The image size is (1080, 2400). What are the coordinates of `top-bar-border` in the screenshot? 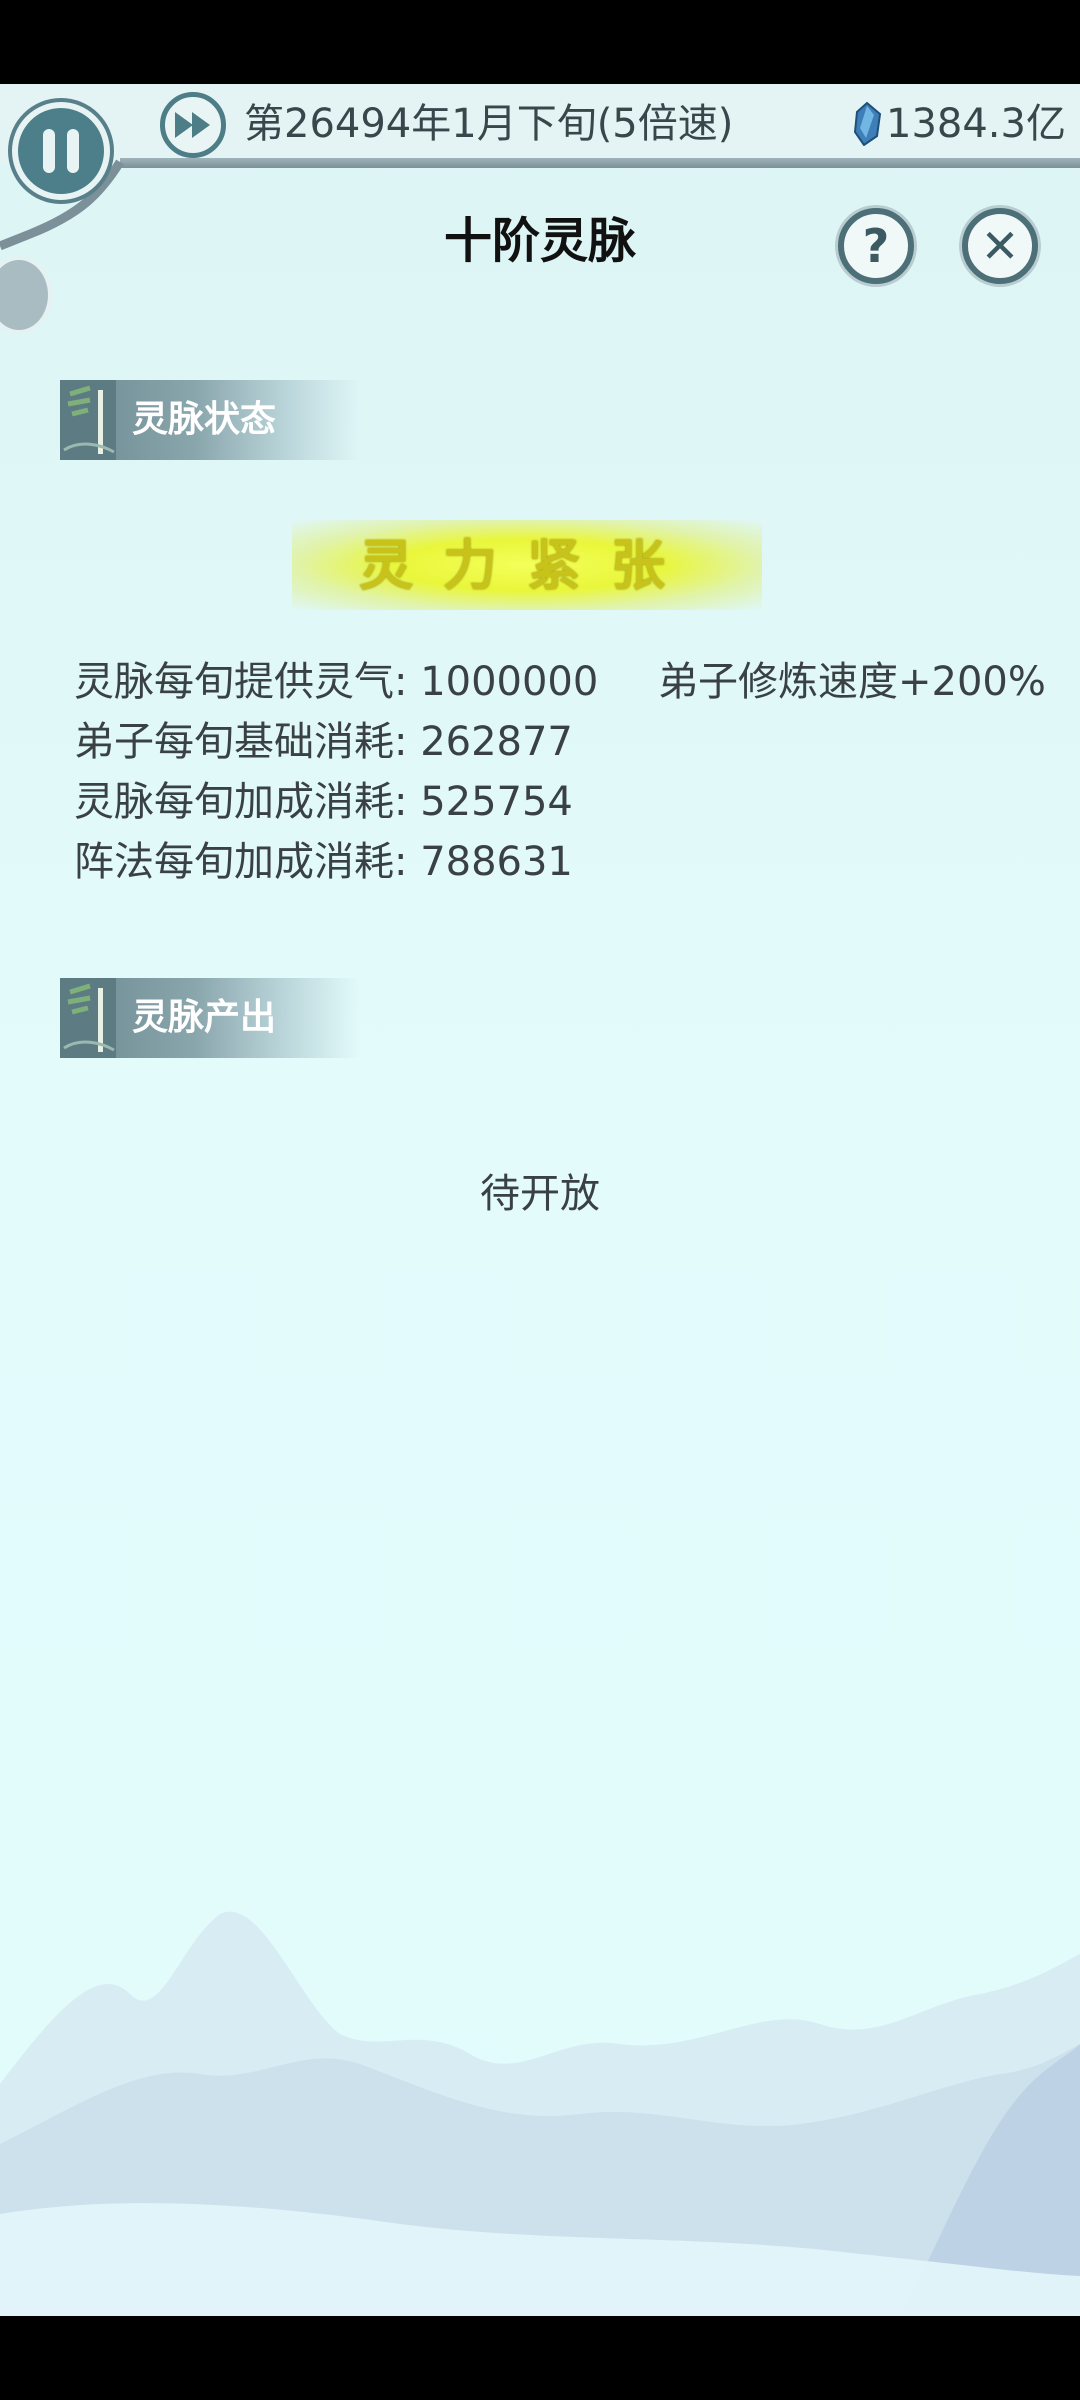 It's located at (600, 163).